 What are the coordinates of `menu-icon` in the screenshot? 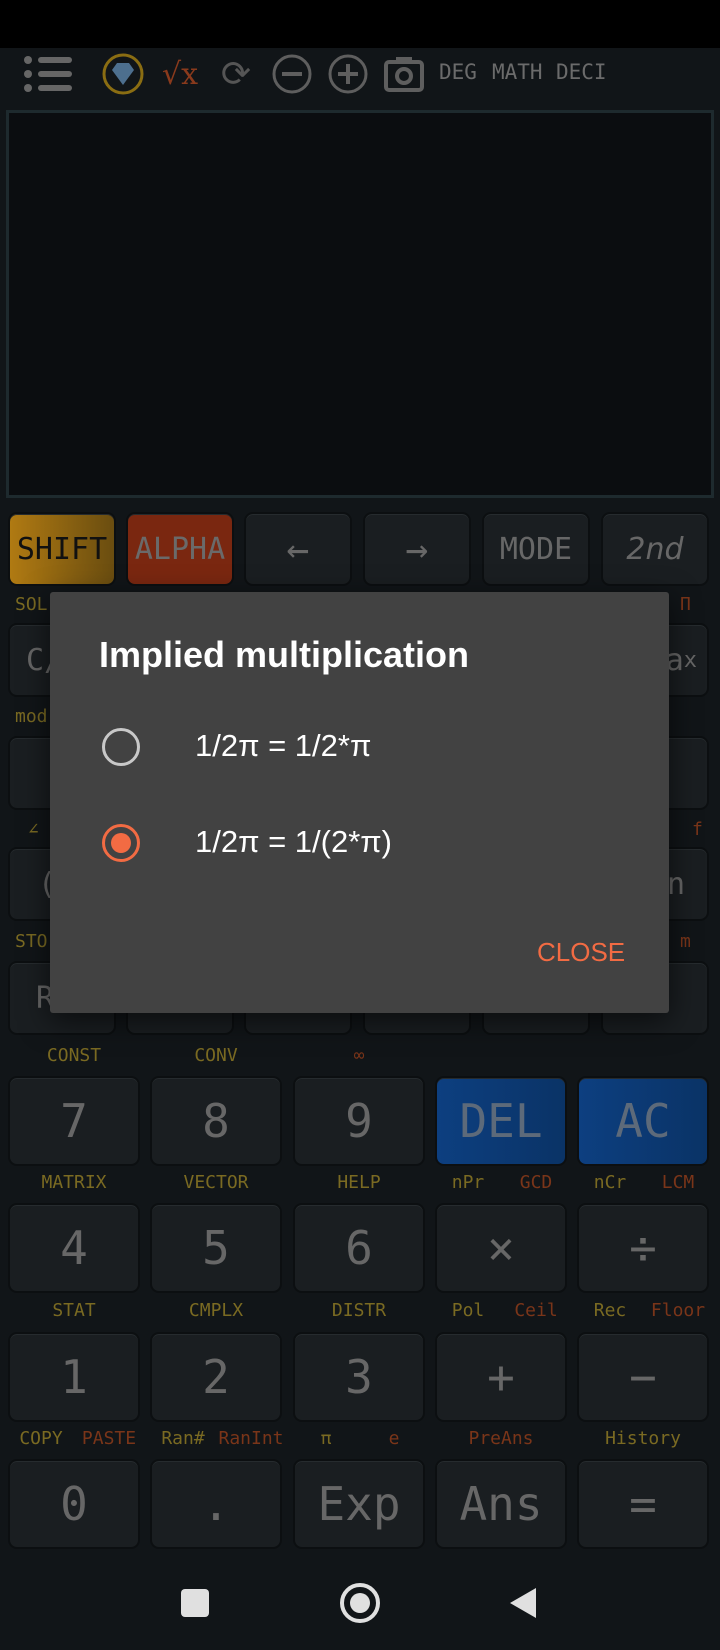 It's located at (48, 74).